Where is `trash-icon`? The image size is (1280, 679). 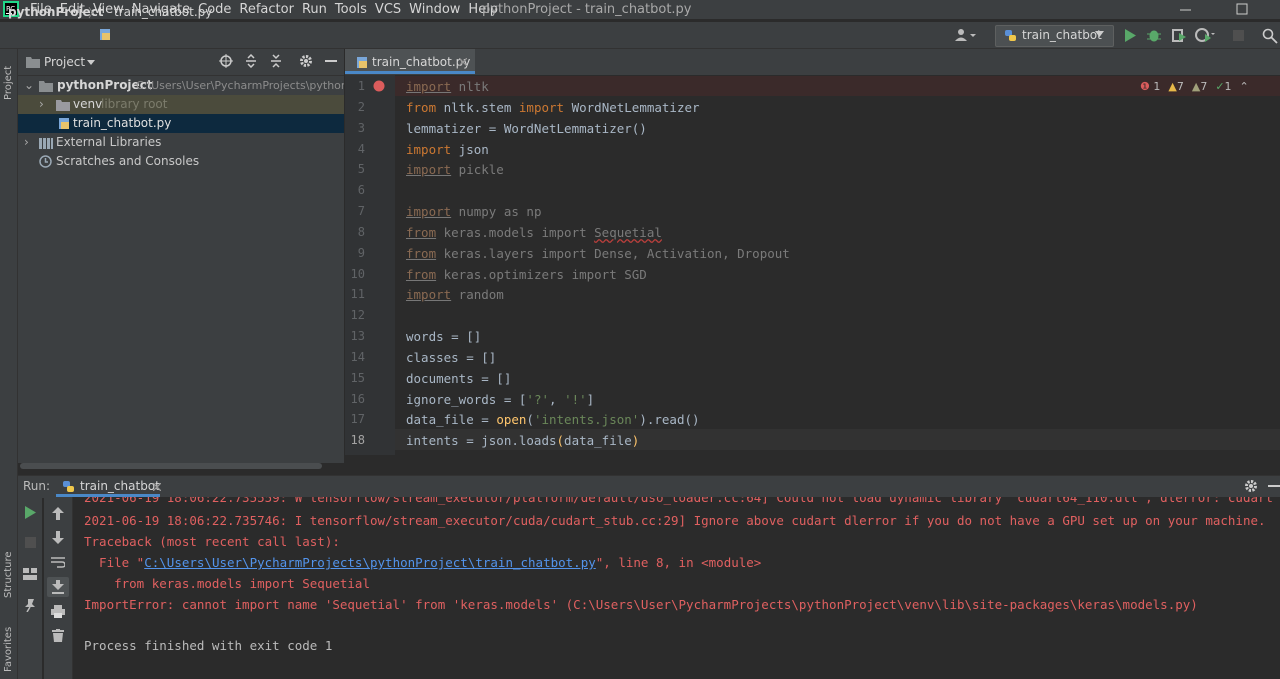
trash-icon is located at coordinates (58, 635).